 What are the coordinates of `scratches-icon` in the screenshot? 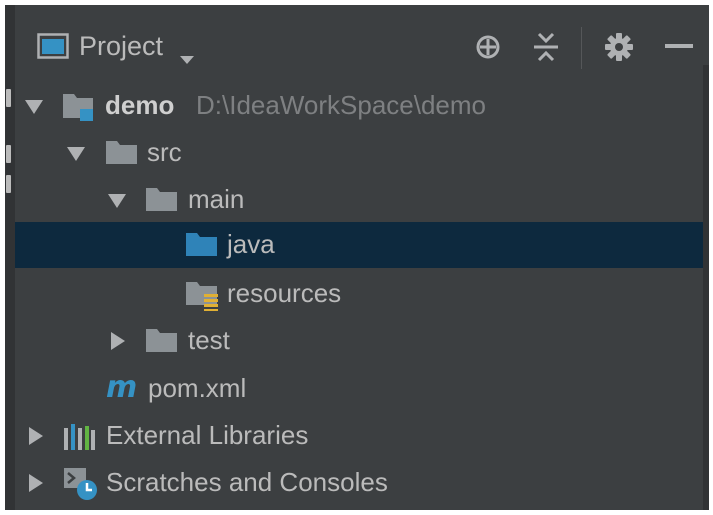 It's located at (81, 486).